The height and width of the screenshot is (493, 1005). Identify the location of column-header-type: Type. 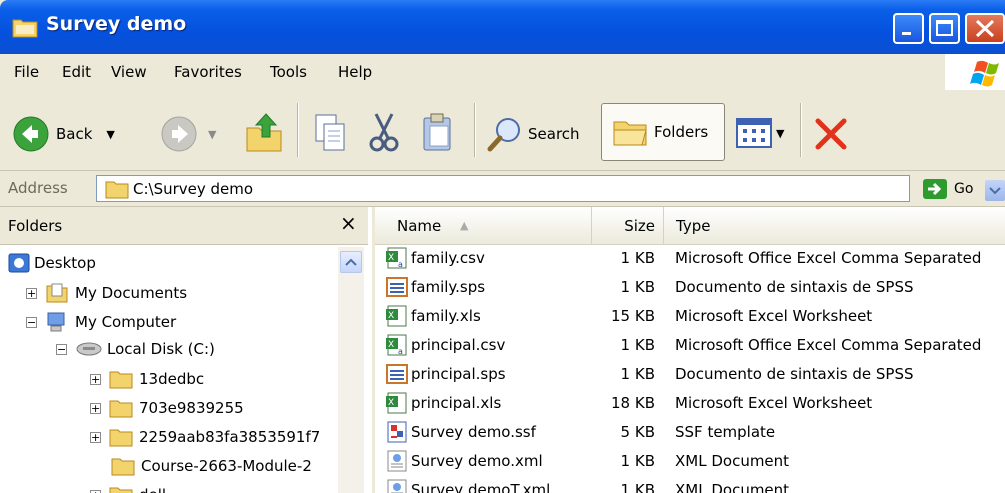
(834, 226).